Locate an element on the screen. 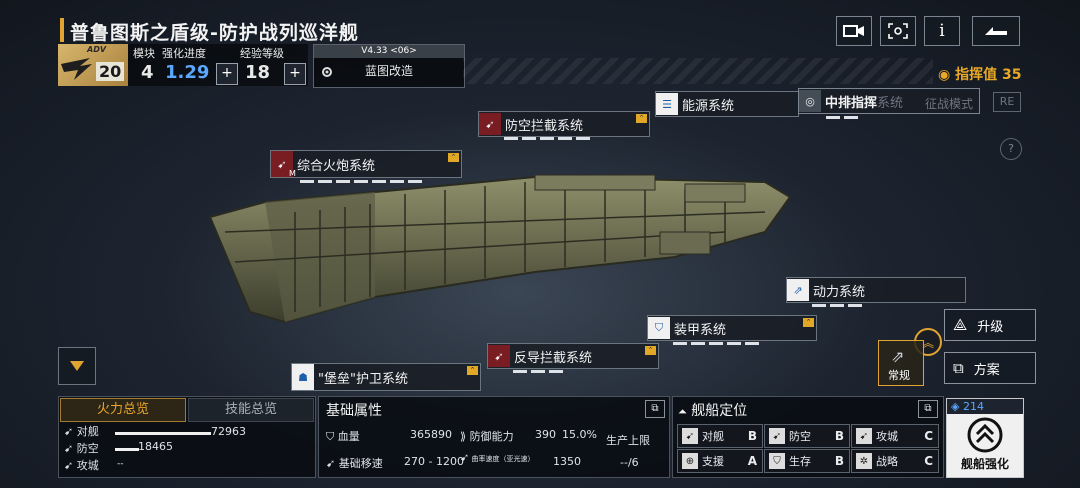  enhance-value: 1.29 is located at coordinates (187, 72).